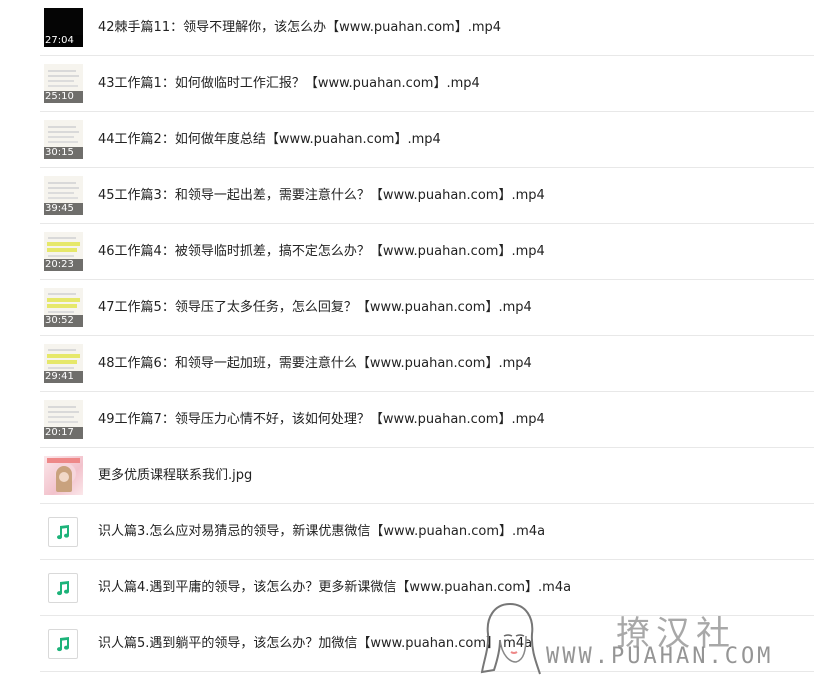  I want to click on video-thumbnail: 29:41, so click(63, 363).